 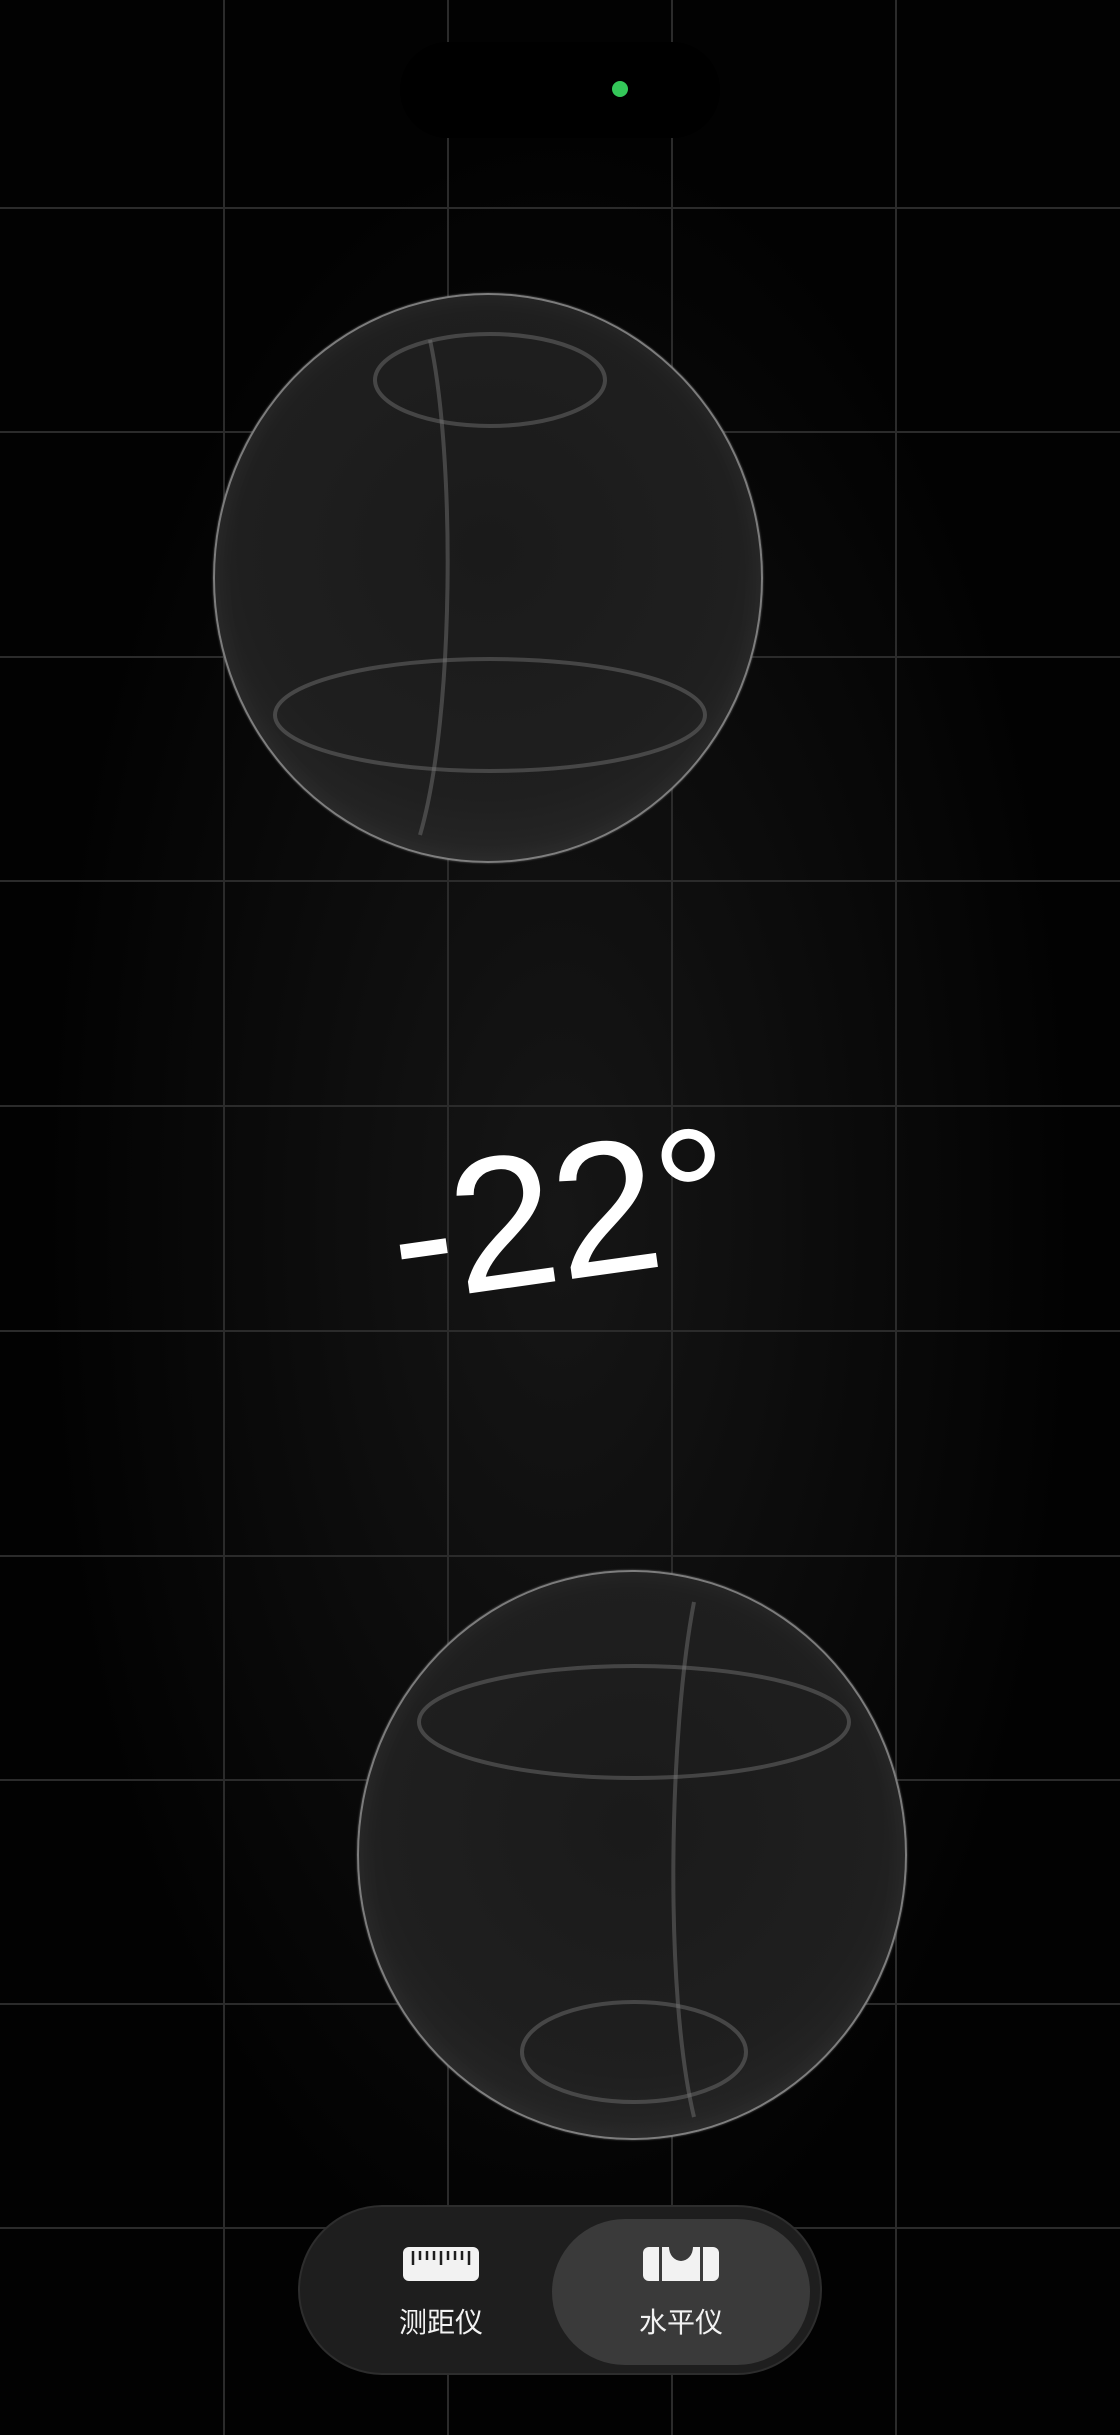 What do you see at coordinates (681, 2264) in the screenshot?
I see `level-icon` at bounding box center [681, 2264].